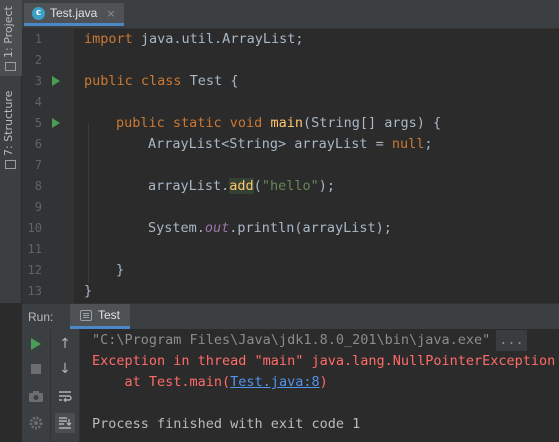 Image resolution: width=559 pixels, height=442 pixels. I want to click on stop-button, so click(36, 369).